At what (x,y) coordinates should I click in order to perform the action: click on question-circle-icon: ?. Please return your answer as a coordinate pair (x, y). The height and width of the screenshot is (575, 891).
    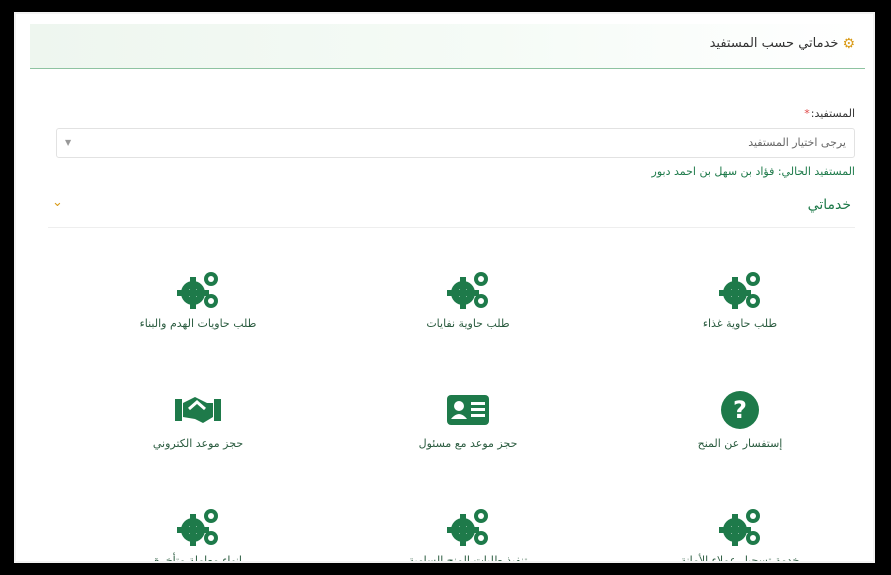
    Looking at the image, I should click on (740, 410).